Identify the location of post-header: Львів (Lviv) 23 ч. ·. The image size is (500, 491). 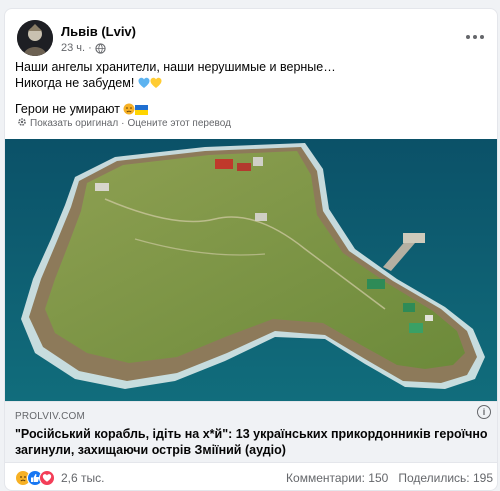
(251, 39).